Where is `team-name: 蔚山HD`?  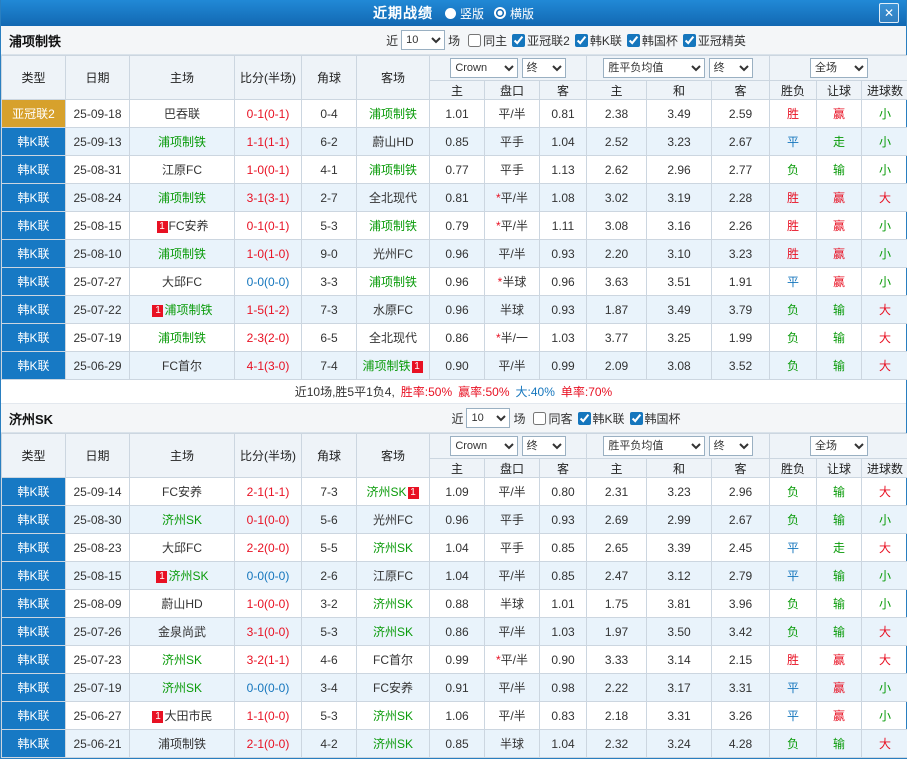 team-name: 蔚山HD is located at coordinates (181, 604).